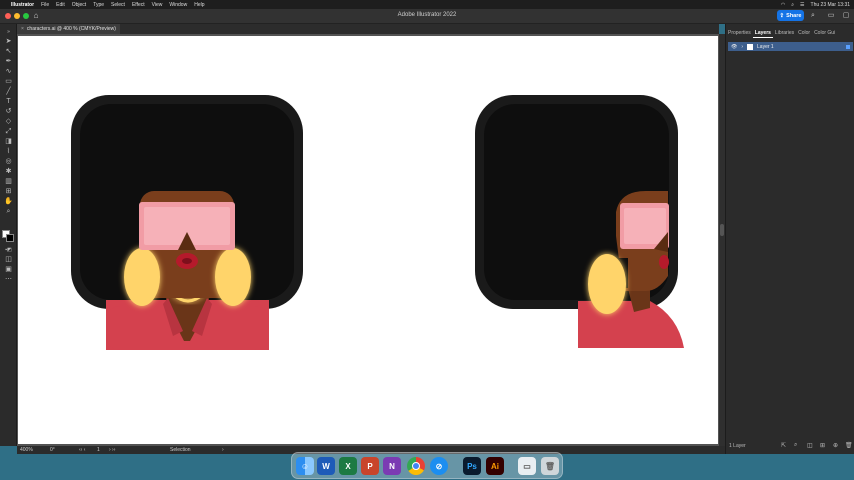  Describe the element at coordinates (178, 5) in the screenshot. I see `menu-window: Window` at that location.